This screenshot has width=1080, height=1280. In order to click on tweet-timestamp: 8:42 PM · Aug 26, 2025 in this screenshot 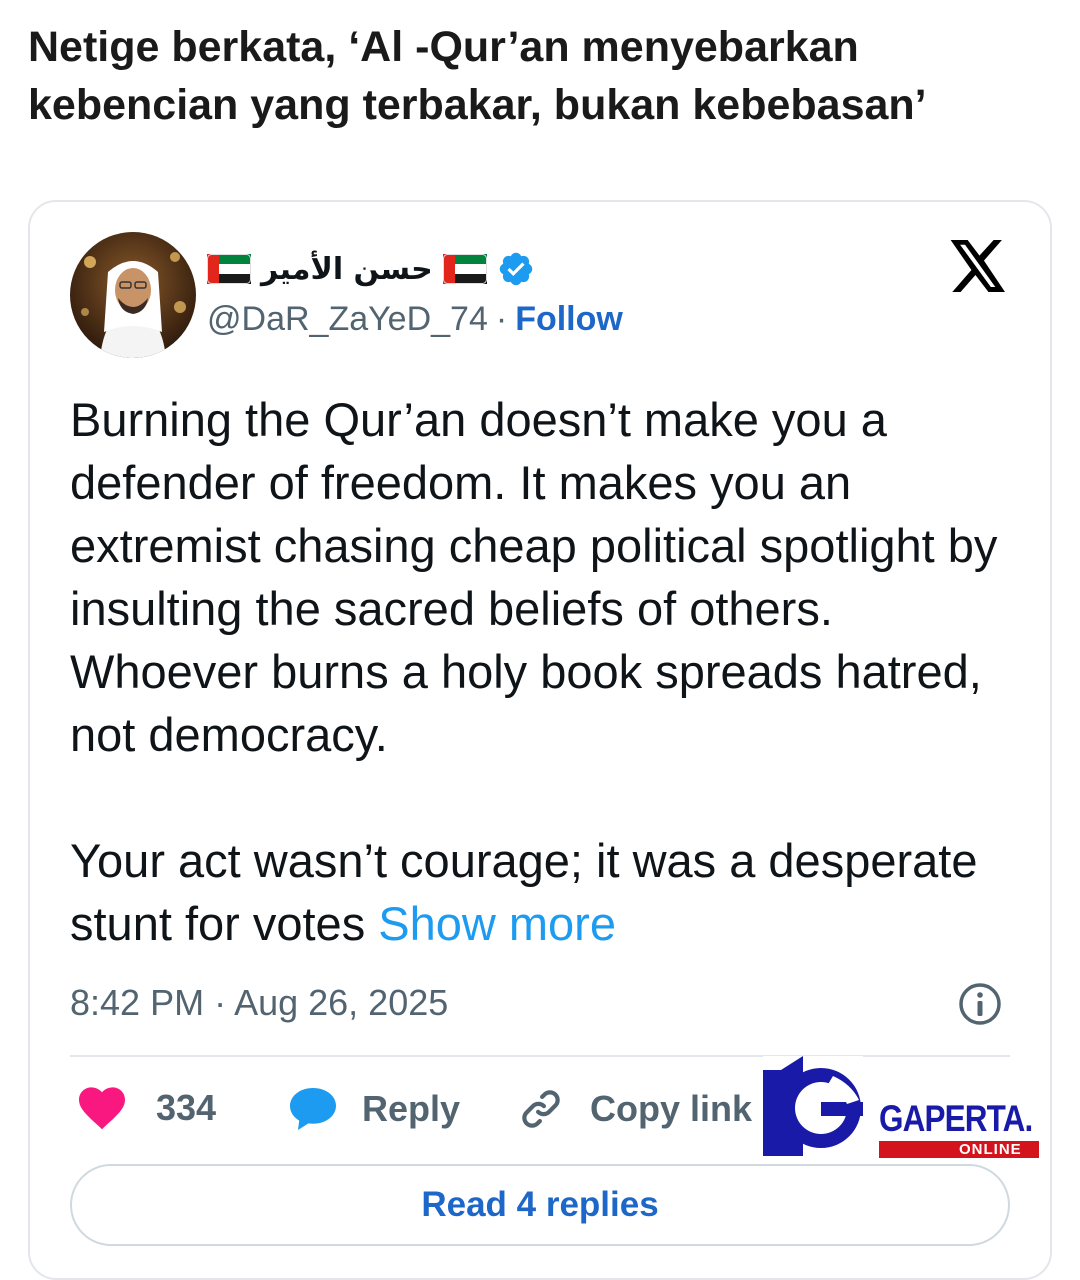, I will do `click(259, 1003)`.